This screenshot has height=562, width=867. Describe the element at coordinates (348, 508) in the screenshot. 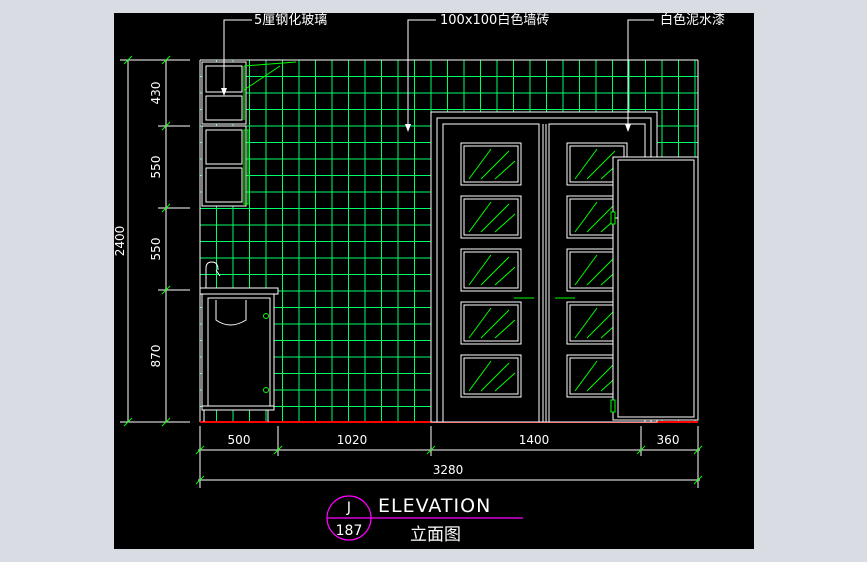

I see `title-bubble-letter: J` at that location.